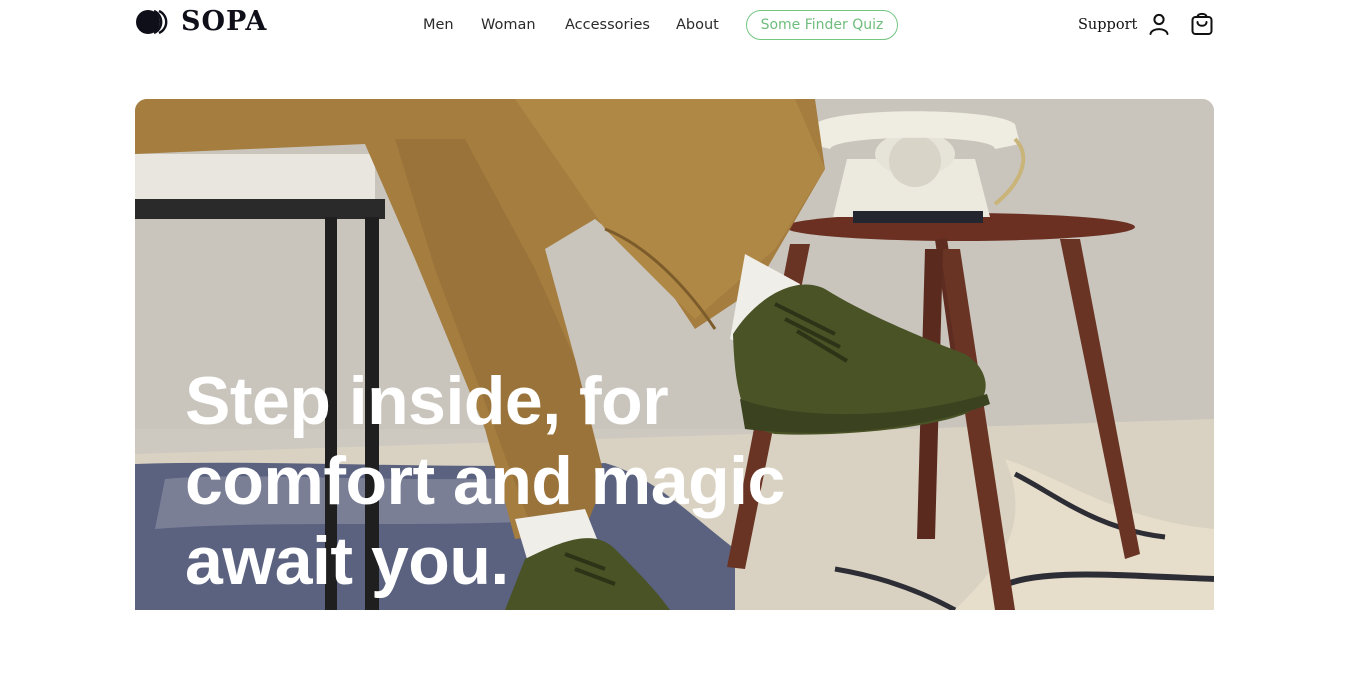  Describe the element at coordinates (347, 561) in the screenshot. I see `headline-line-3: await you.` at that location.